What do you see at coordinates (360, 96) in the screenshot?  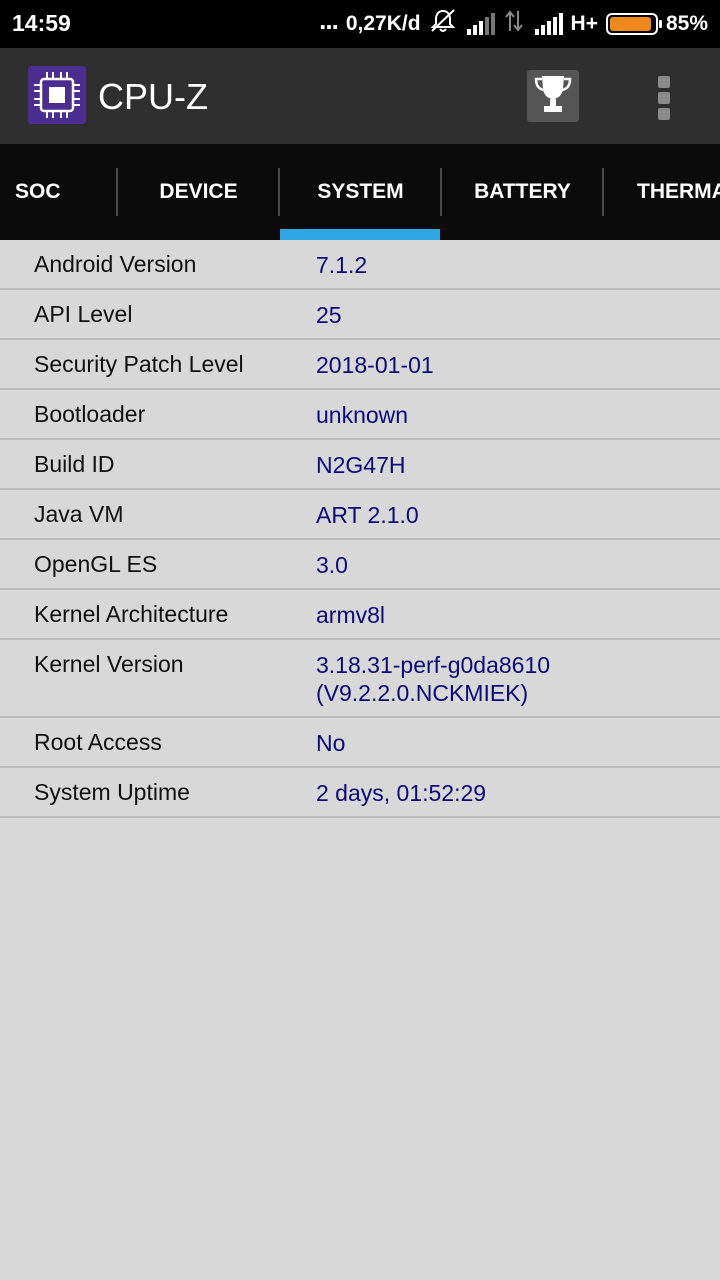 I see `app-bar: CPU-Z` at bounding box center [360, 96].